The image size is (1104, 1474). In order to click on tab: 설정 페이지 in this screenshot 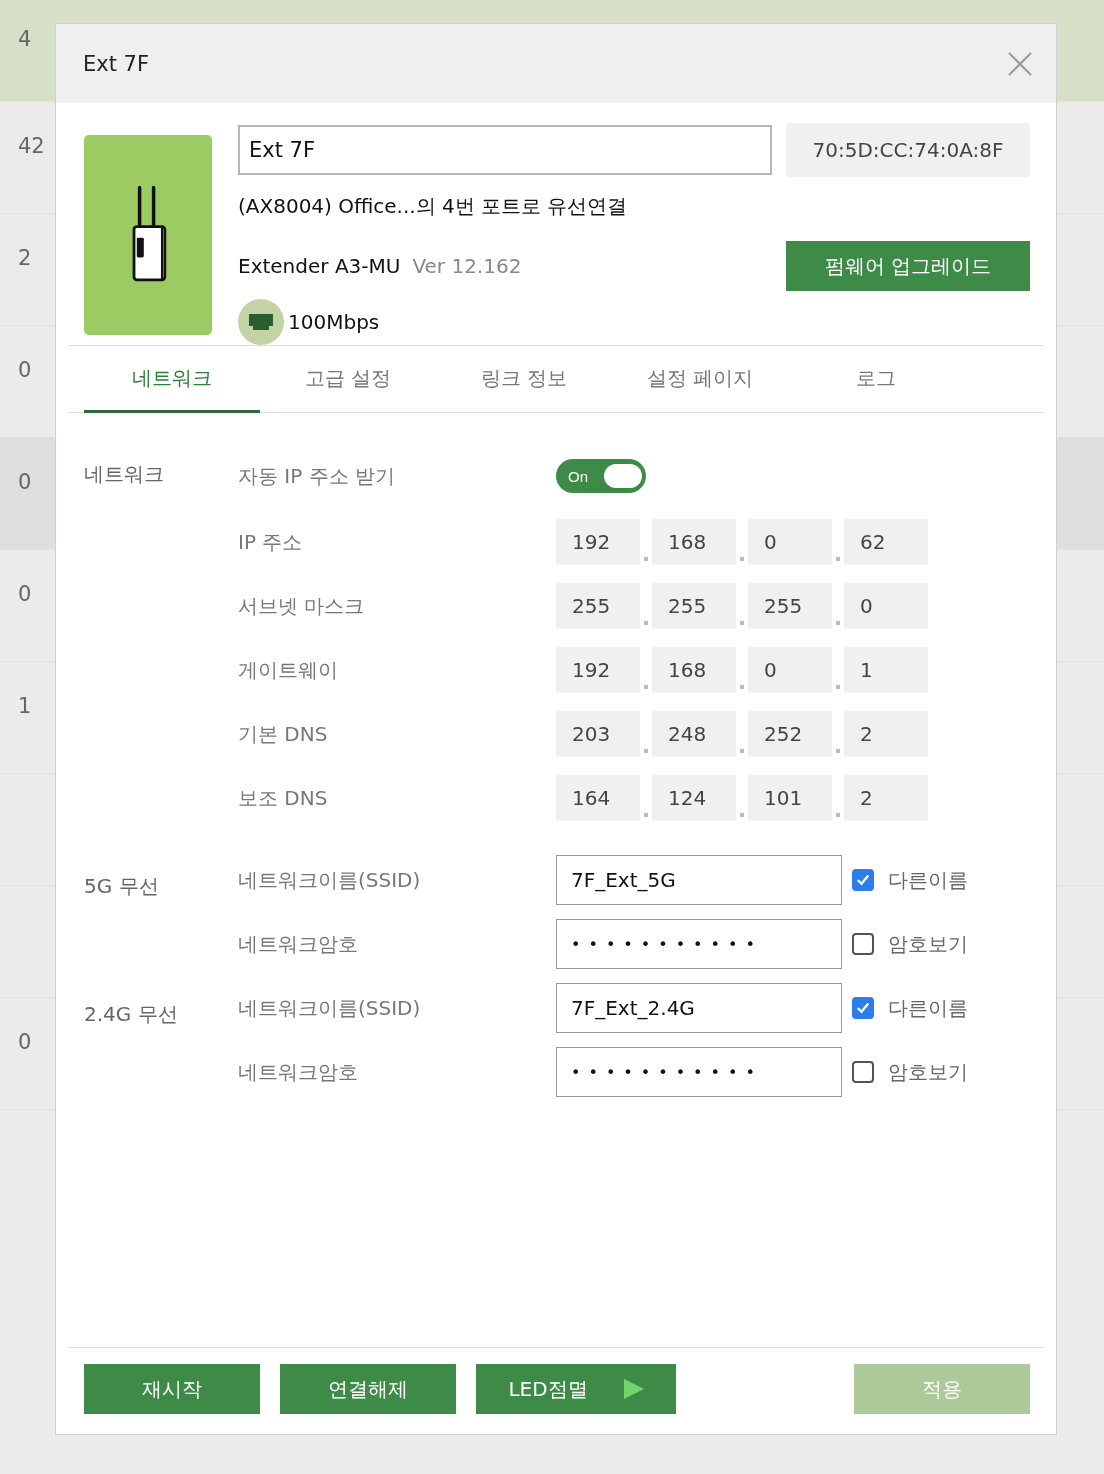, I will do `click(700, 379)`.